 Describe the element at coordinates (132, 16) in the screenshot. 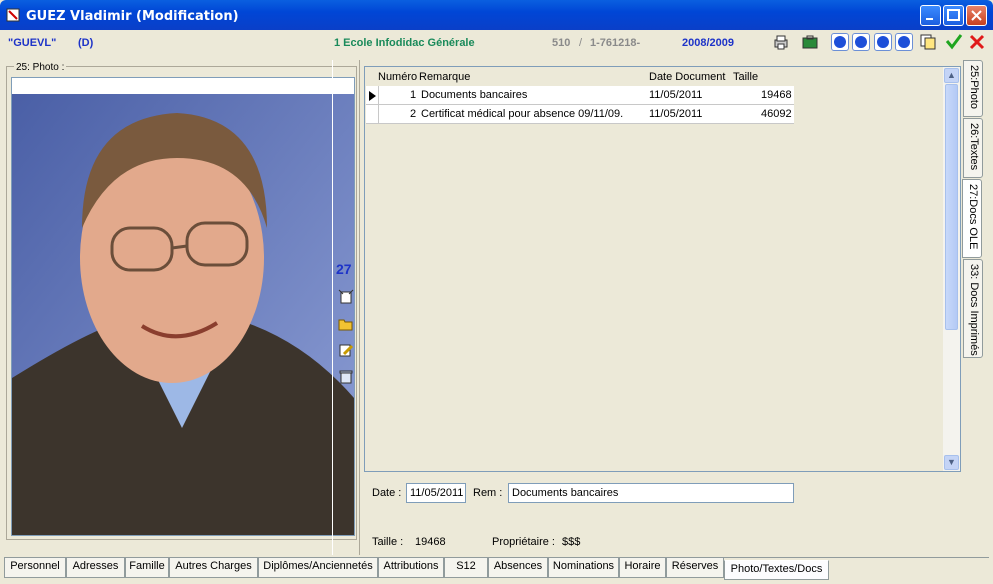

I see `window-title: GUEZ Vladimir (Modification)` at that location.